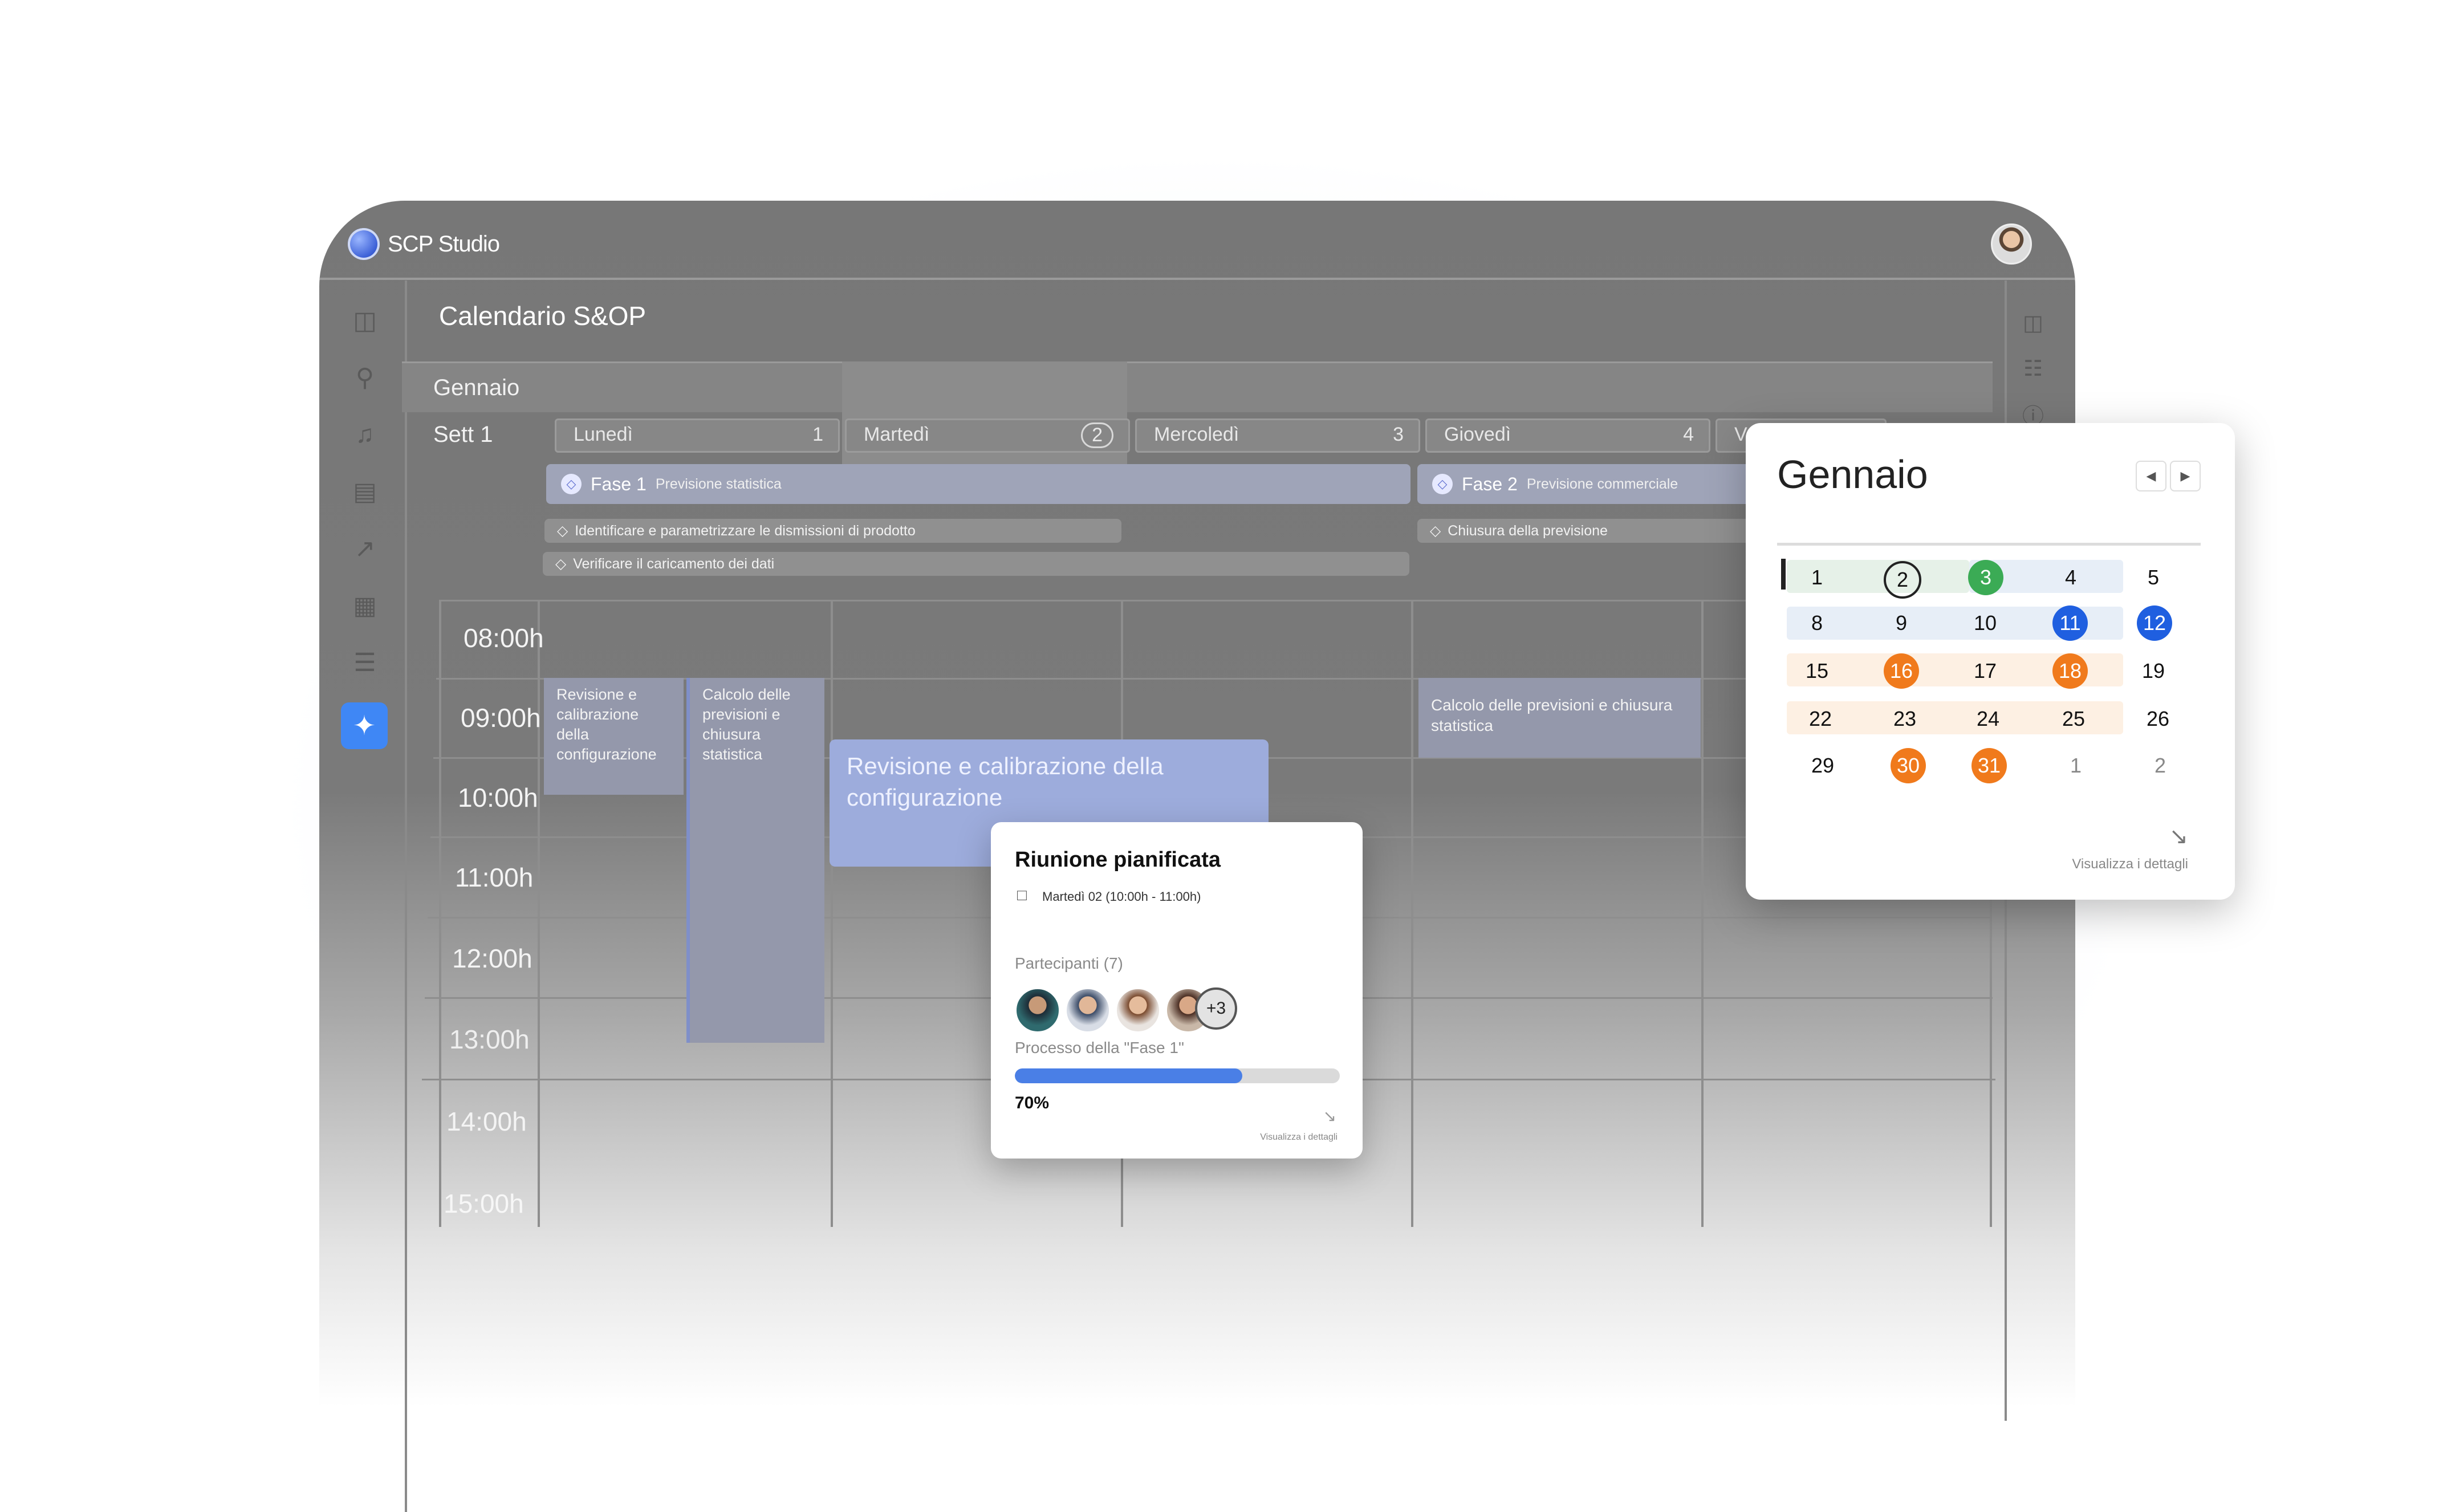 The width and height of the screenshot is (2439, 1512). Describe the element at coordinates (504, 638) in the screenshot. I see `hour-label: 08:00h` at that location.